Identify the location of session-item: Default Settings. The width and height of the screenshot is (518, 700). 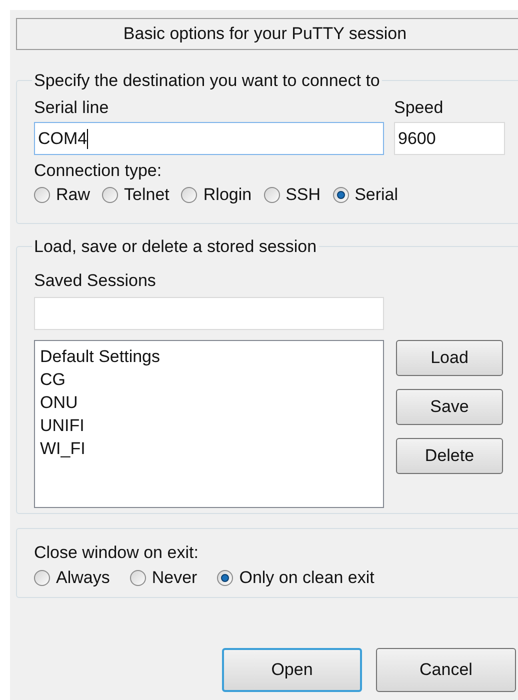
(100, 356).